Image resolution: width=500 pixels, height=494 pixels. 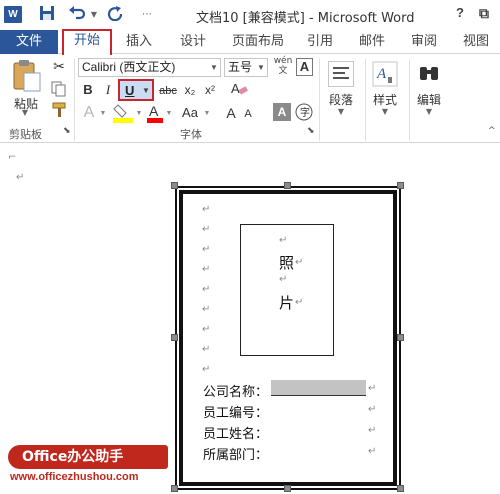 I want to click on styles-button: 样式, so click(x=385, y=99).